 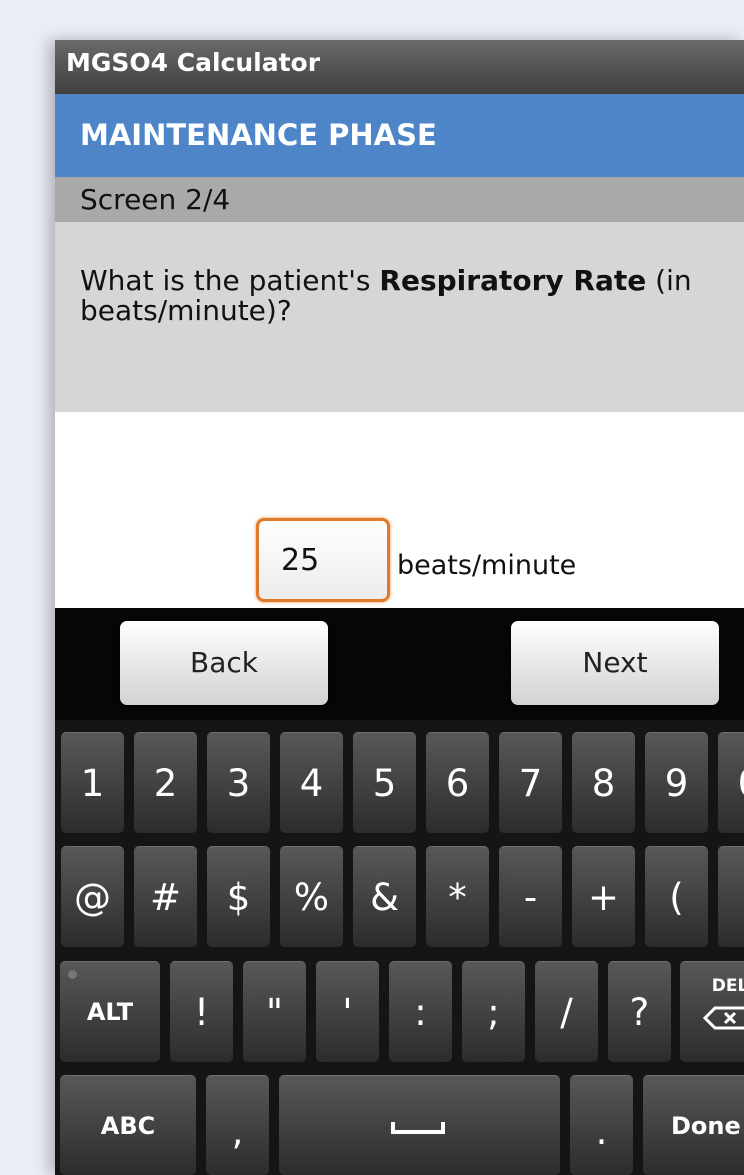 I want to click on punctuation-key: ;, so click(x=493, y=1011).